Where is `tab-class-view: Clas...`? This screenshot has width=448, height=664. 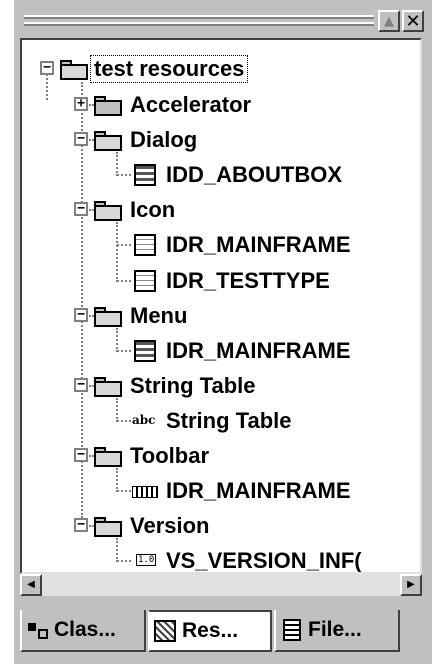
tab-class-view: Clas... is located at coordinates (83, 631).